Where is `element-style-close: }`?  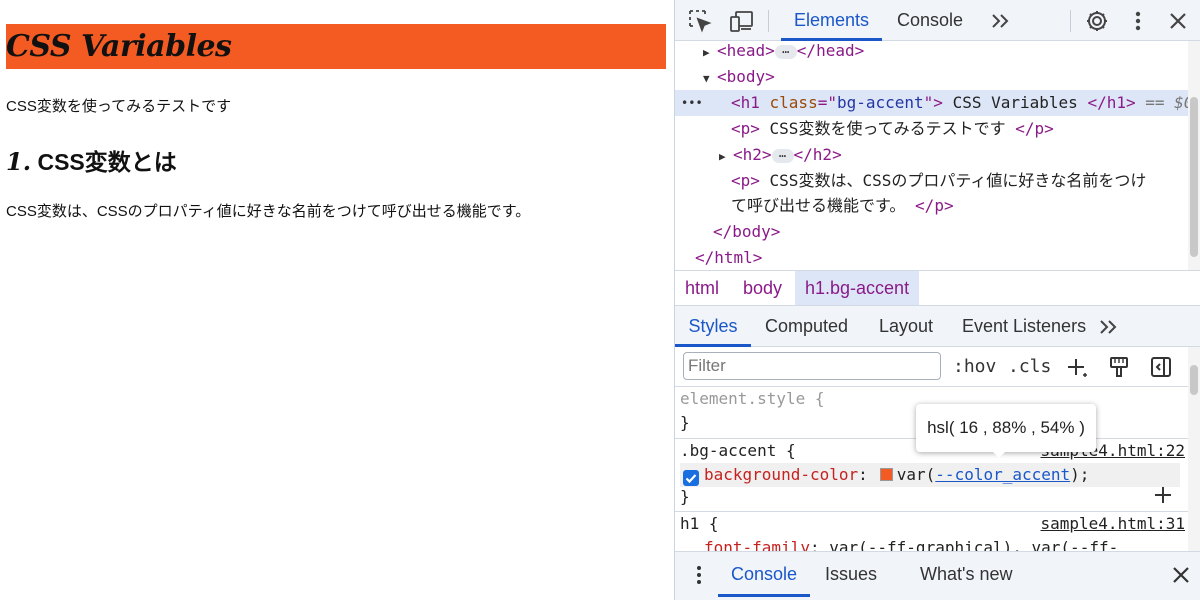 element-style-close: } is located at coordinates (685, 422).